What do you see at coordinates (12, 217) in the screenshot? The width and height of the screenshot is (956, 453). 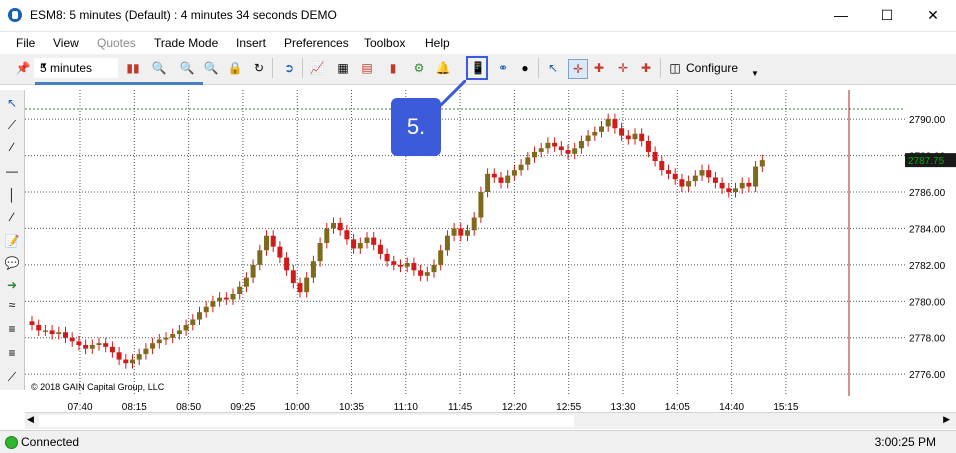 I see `parallel-lines-icon: ∕` at bounding box center [12, 217].